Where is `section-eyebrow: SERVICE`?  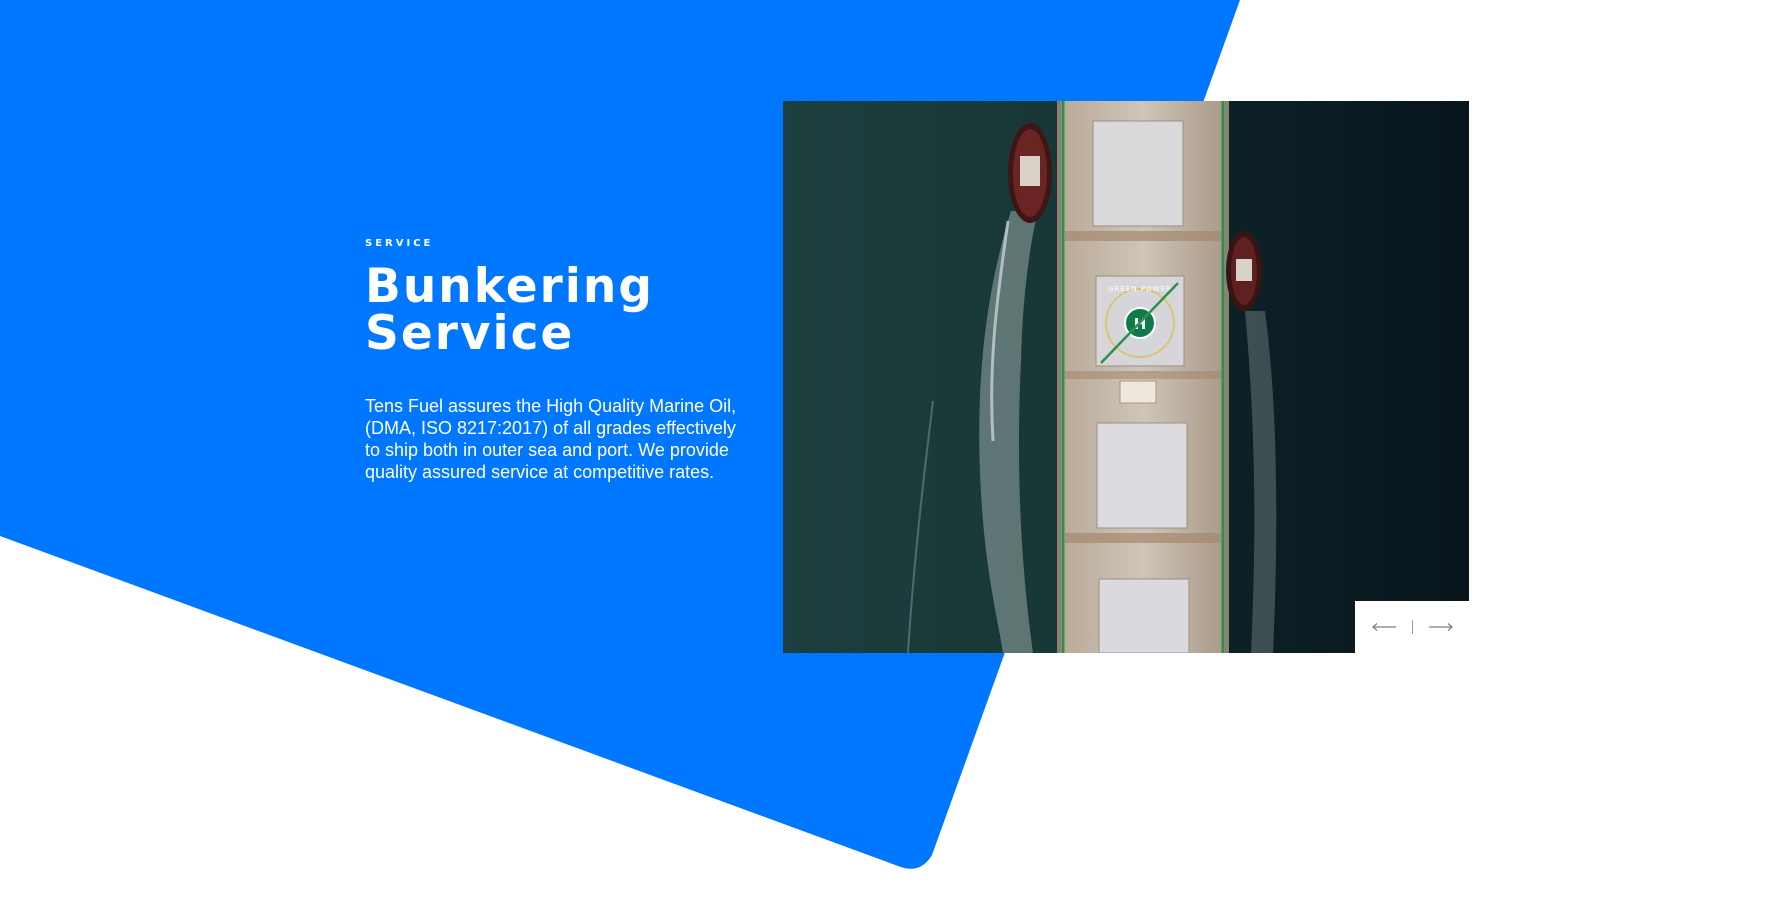 section-eyebrow: SERVICE is located at coordinates (399, 243).